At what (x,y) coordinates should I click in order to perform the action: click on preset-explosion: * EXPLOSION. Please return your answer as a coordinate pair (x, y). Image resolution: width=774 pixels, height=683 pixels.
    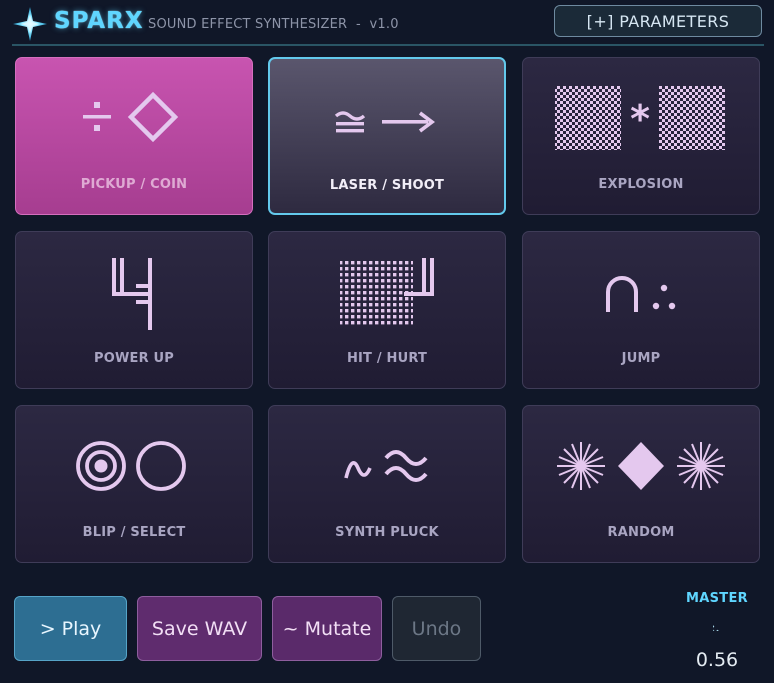
    Looking at the image, I should click on (641, 136).